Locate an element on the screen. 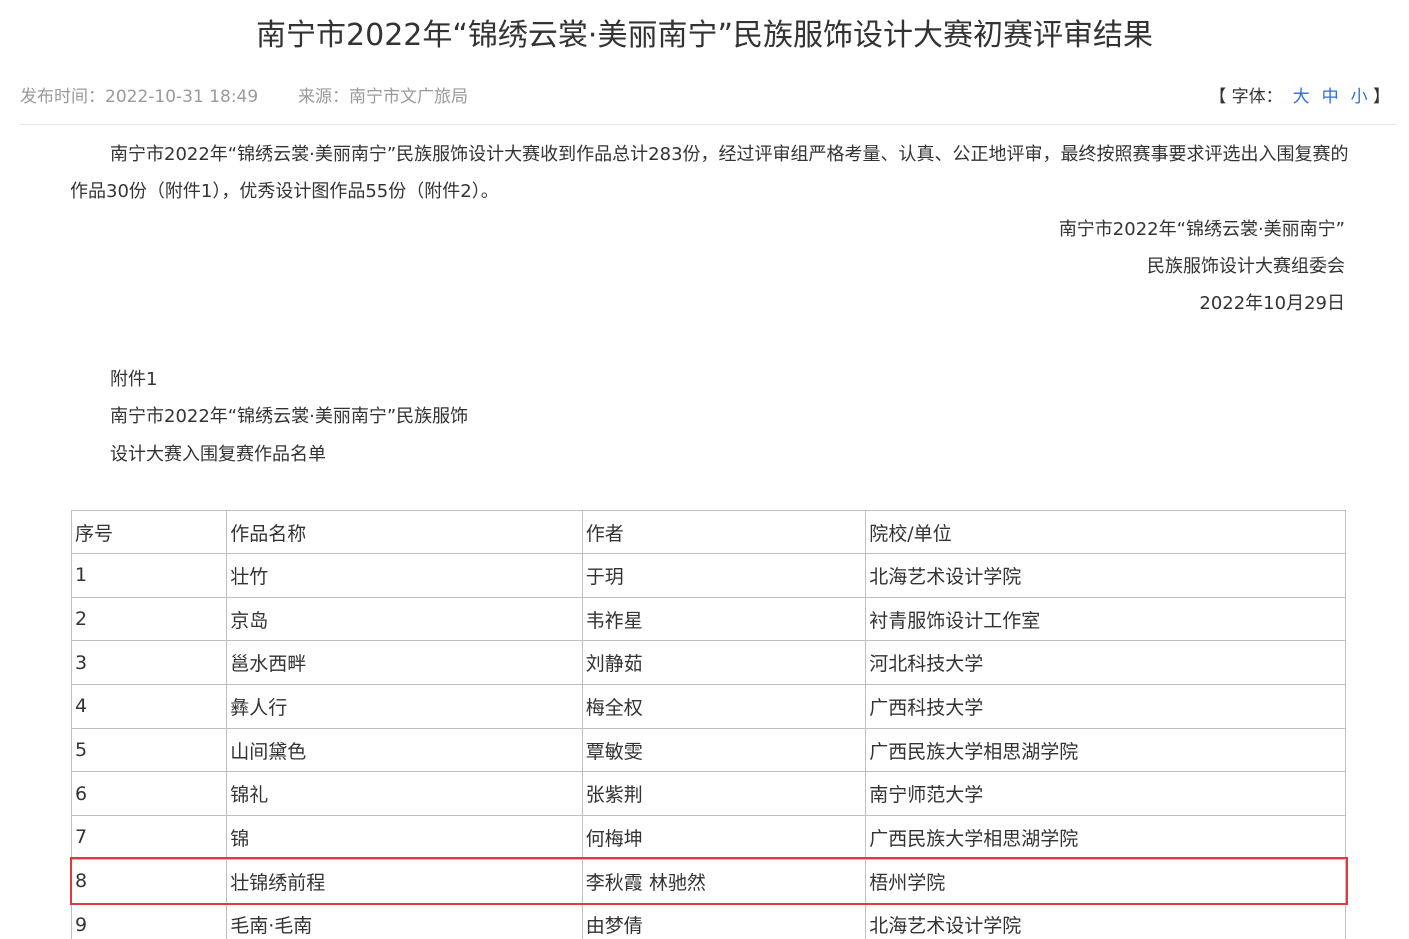 This screenshot has width=1409, height=939. header-institution: 院校/单位 is located at coordinates (1105, 532).